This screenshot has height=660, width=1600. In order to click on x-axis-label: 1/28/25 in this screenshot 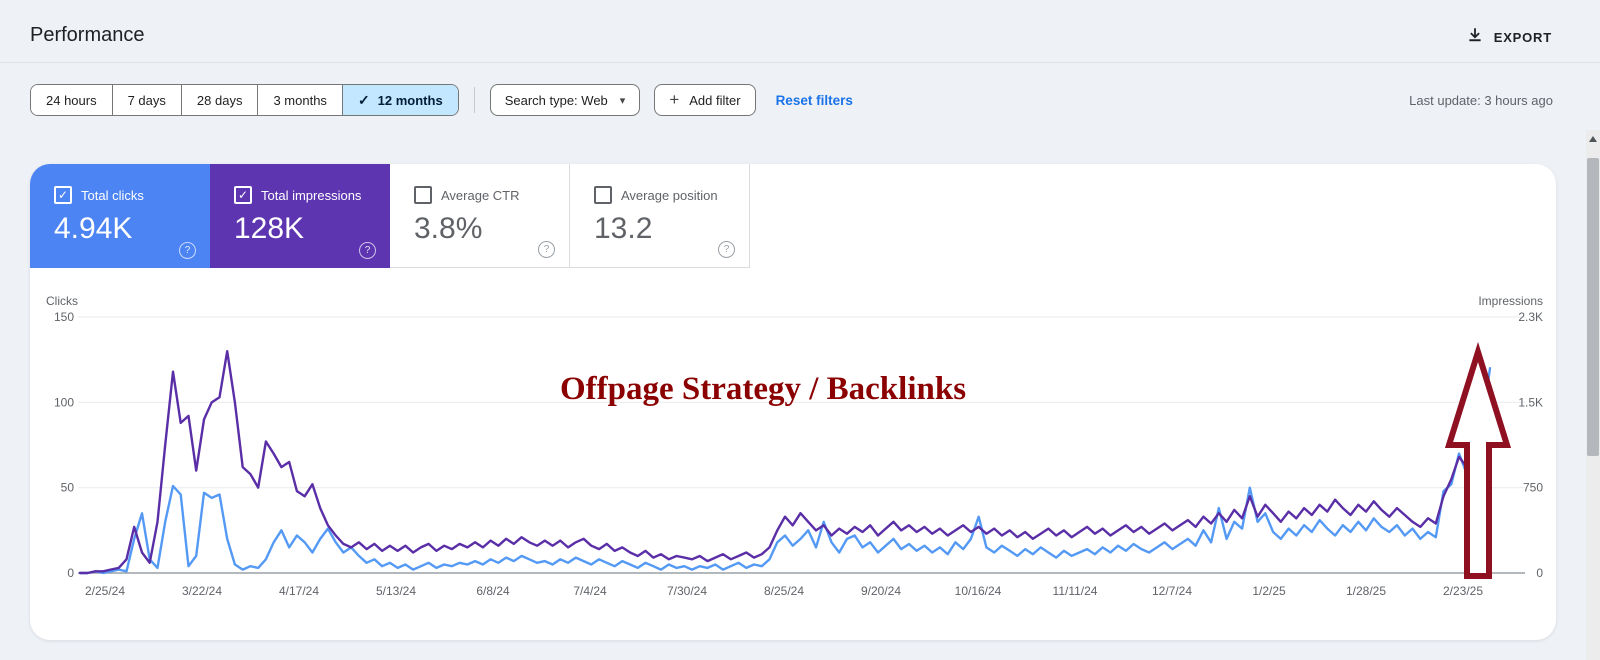, I will do `click(1366, 591)`.